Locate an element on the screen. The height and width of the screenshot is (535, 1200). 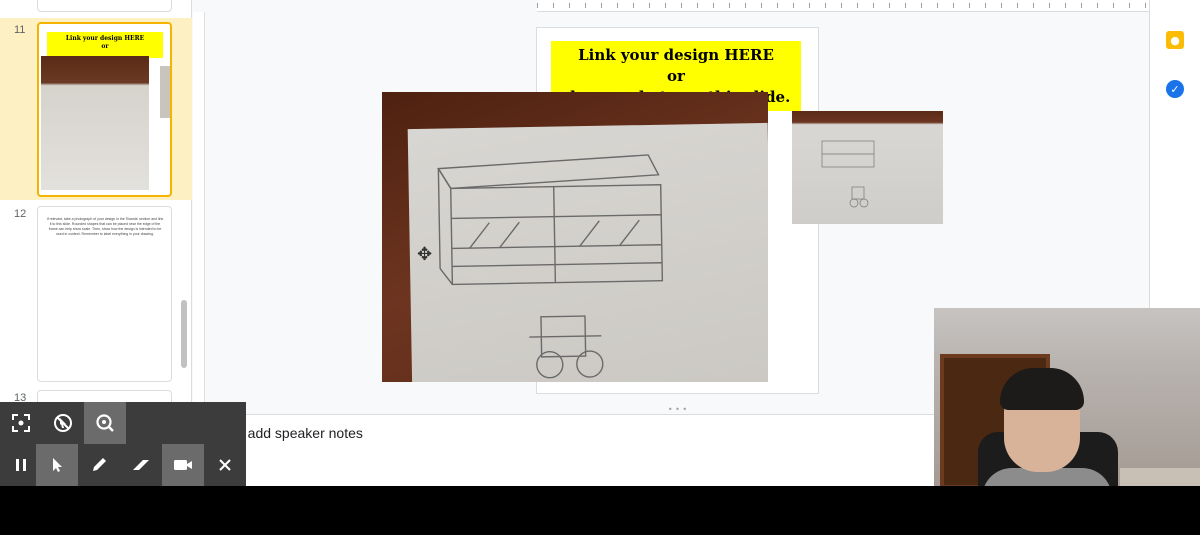
banner-line: or is located at coordinates (676, 76).